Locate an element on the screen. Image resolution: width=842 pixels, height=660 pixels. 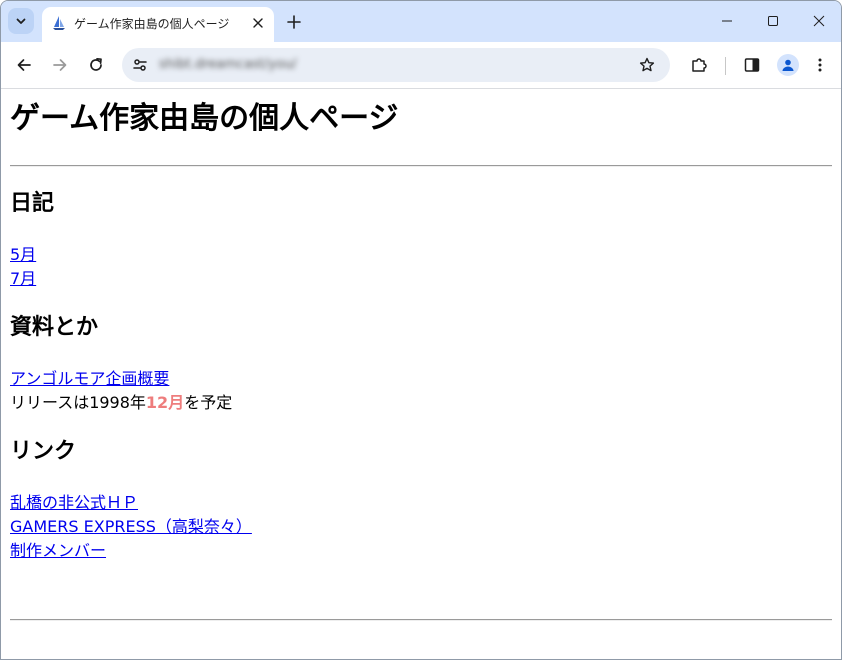
reload-button is located at coordinates (96, 65).